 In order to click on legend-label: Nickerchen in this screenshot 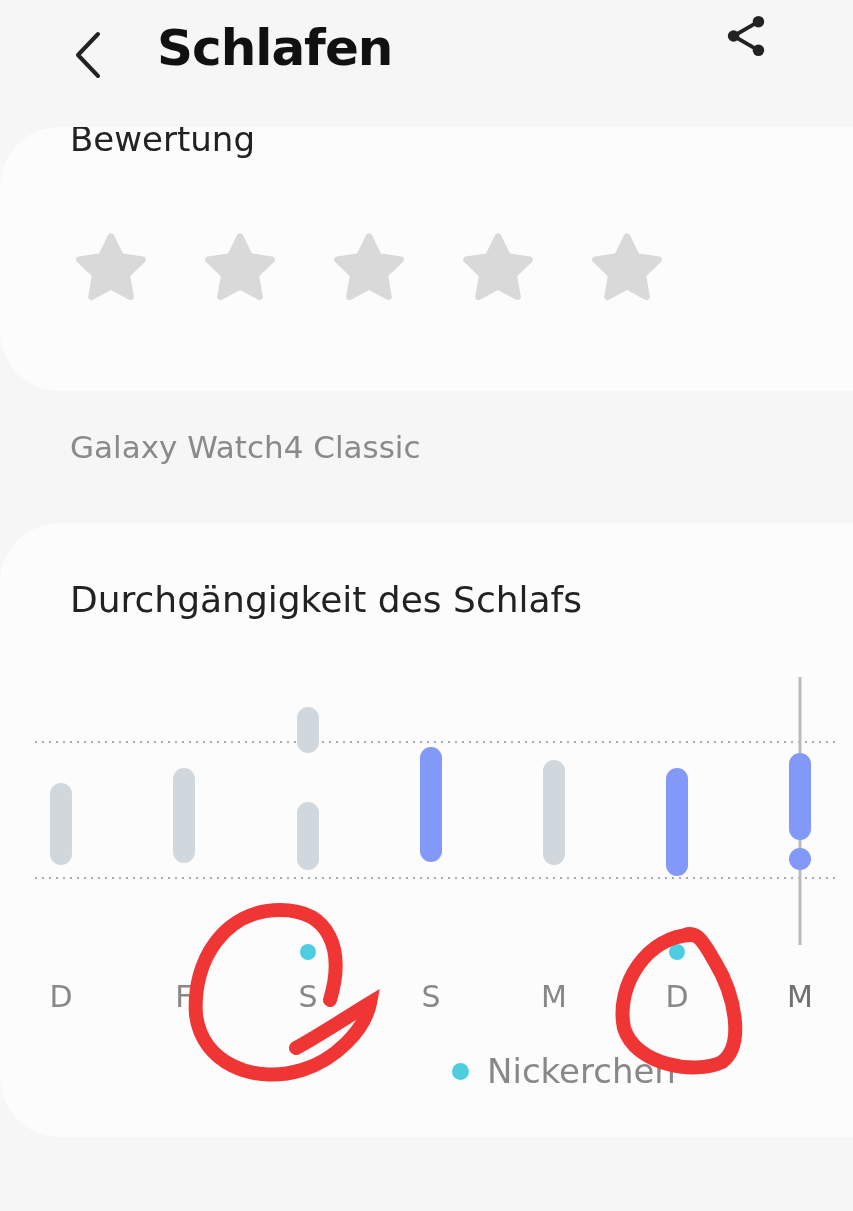, I will do `click(581, 1071)`.